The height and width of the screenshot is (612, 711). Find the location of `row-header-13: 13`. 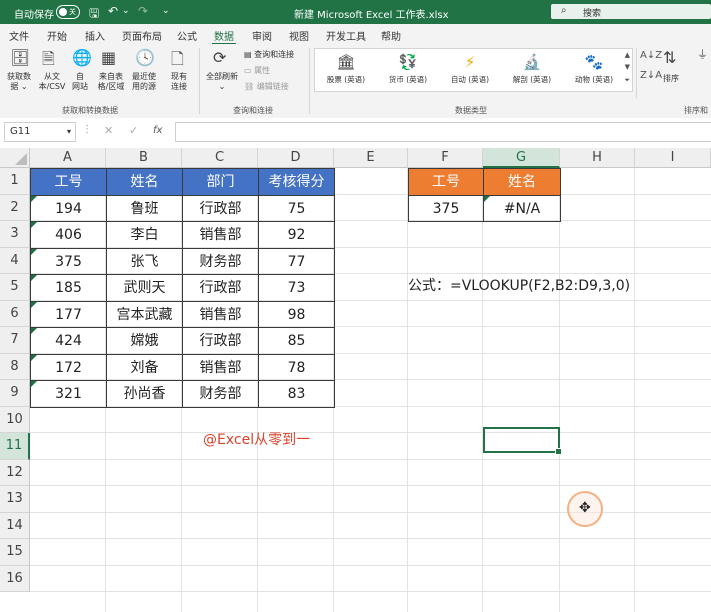

row-header-13: 13 is located at coordinates (15, 499).